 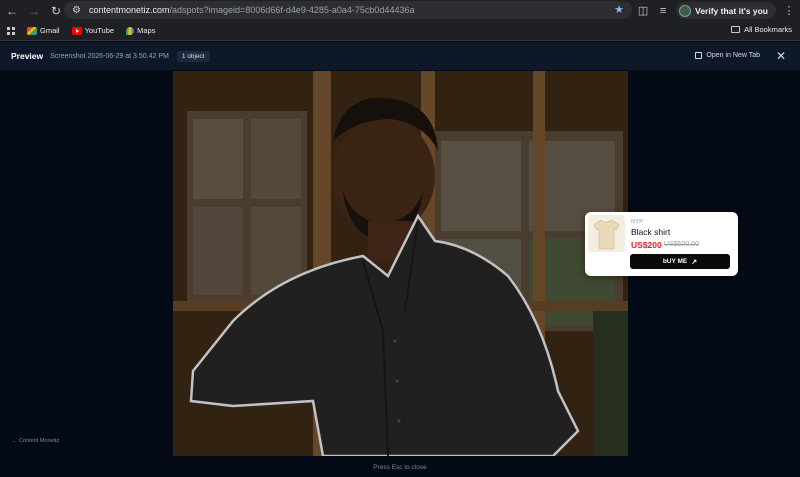 I want to click on shirt-icon, so click(x=606, y=234).